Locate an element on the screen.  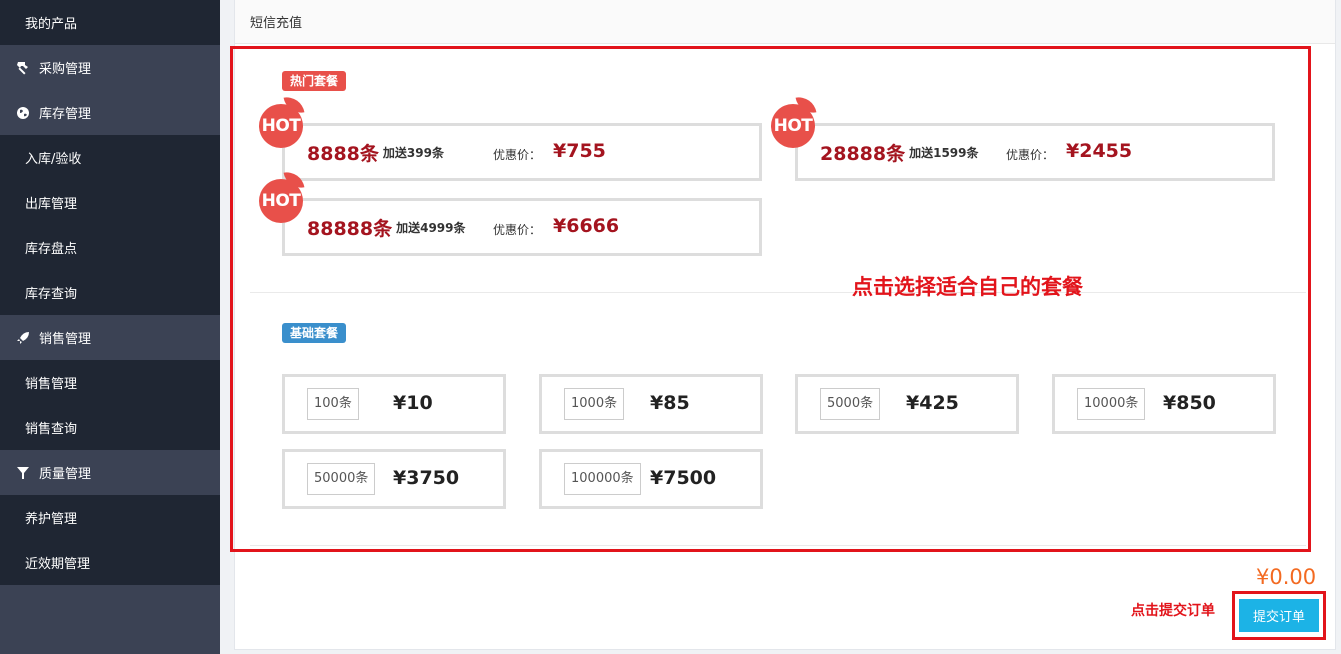
select-package-hint: 点击选择适合自己的套餐 is located at coordinates (967, 287).